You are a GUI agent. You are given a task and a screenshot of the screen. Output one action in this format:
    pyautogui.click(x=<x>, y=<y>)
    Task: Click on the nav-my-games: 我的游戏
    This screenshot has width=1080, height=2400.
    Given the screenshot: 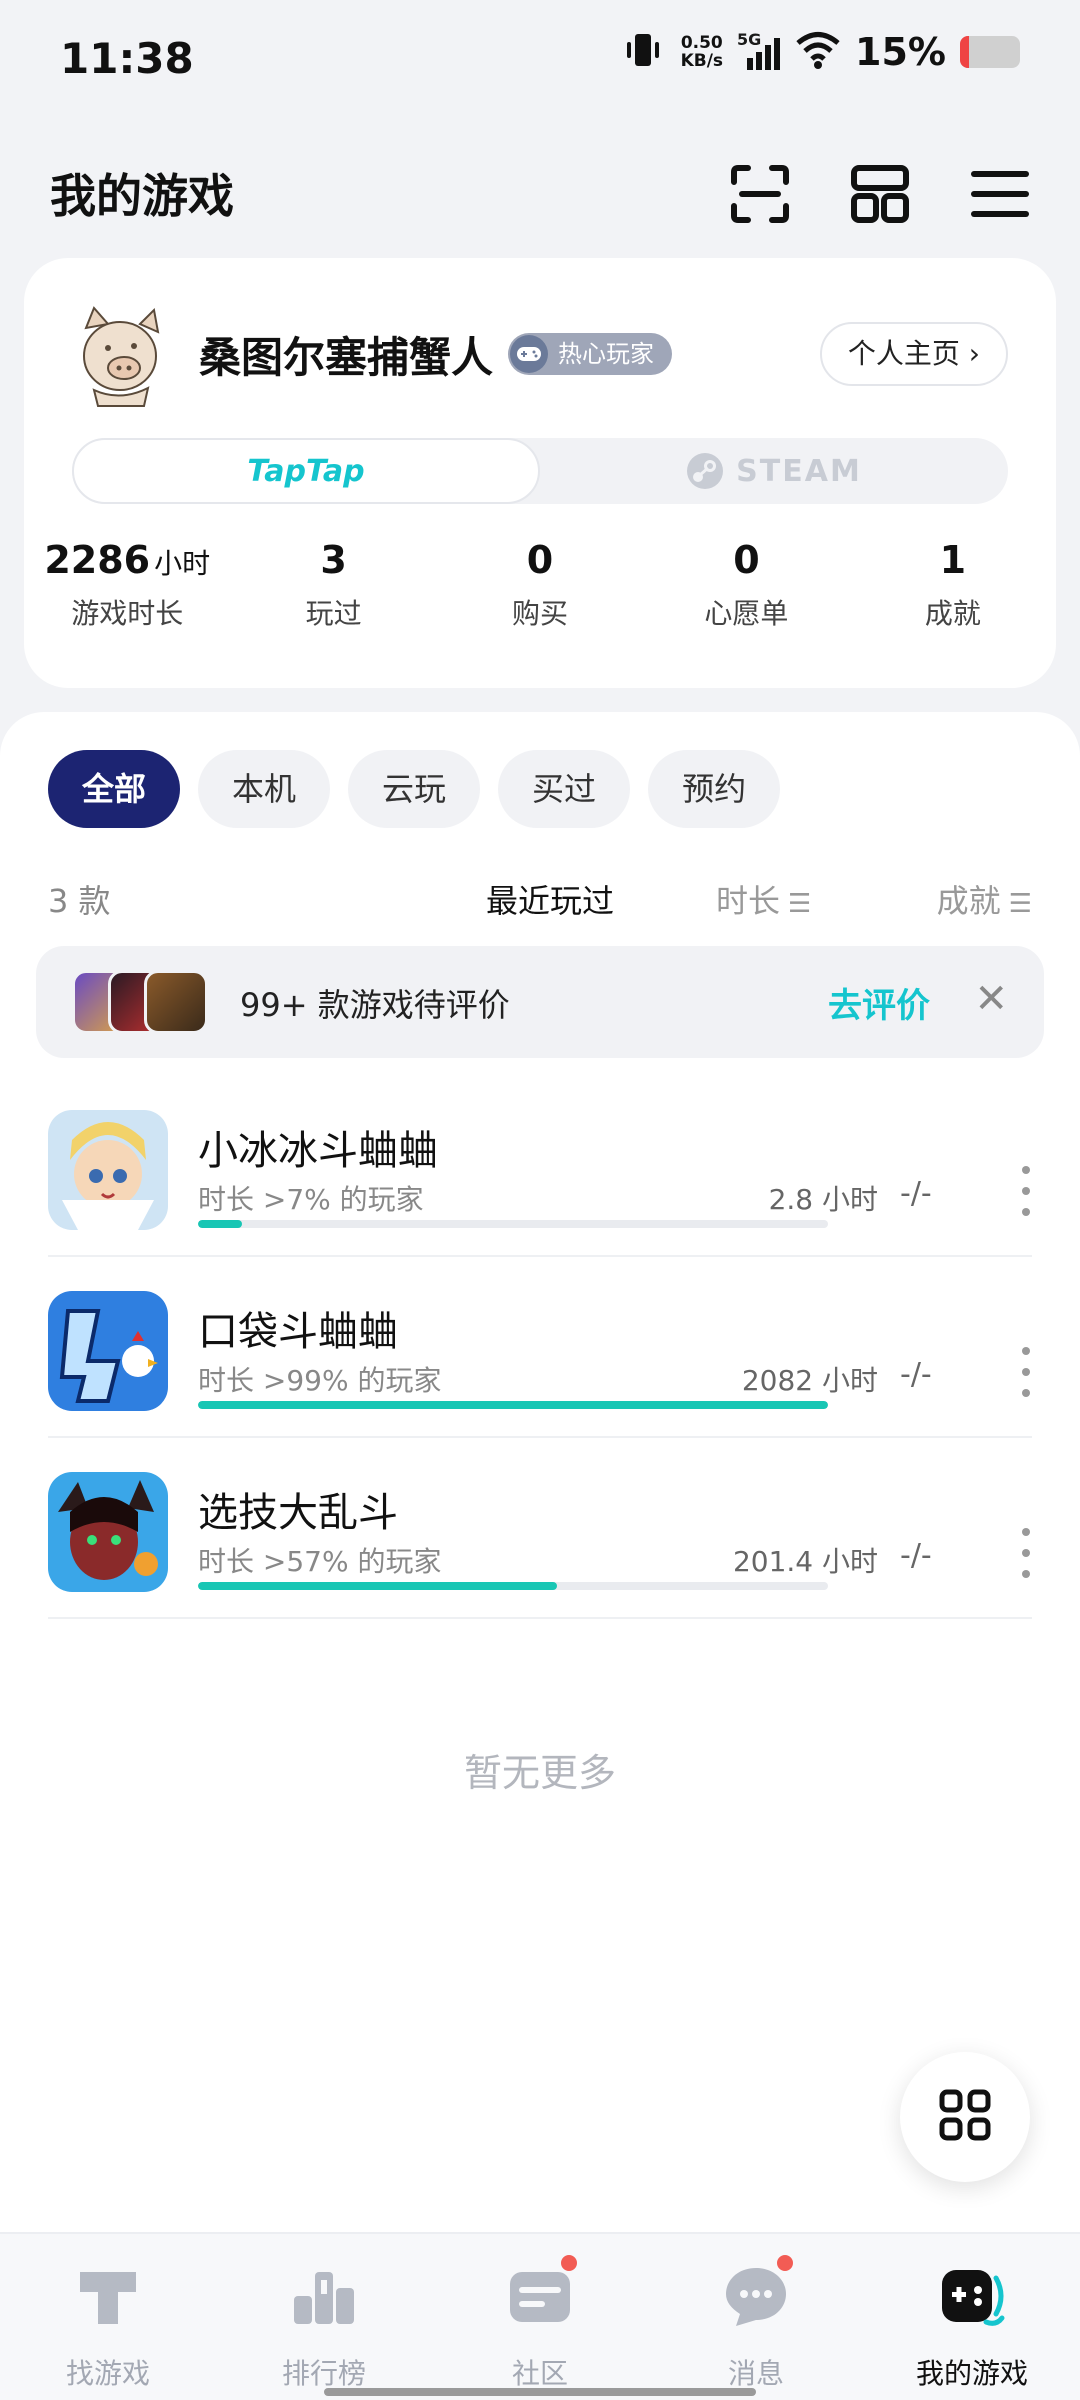 What is the action you would take?
    pyautogui.click(x=972, y=2317)
    